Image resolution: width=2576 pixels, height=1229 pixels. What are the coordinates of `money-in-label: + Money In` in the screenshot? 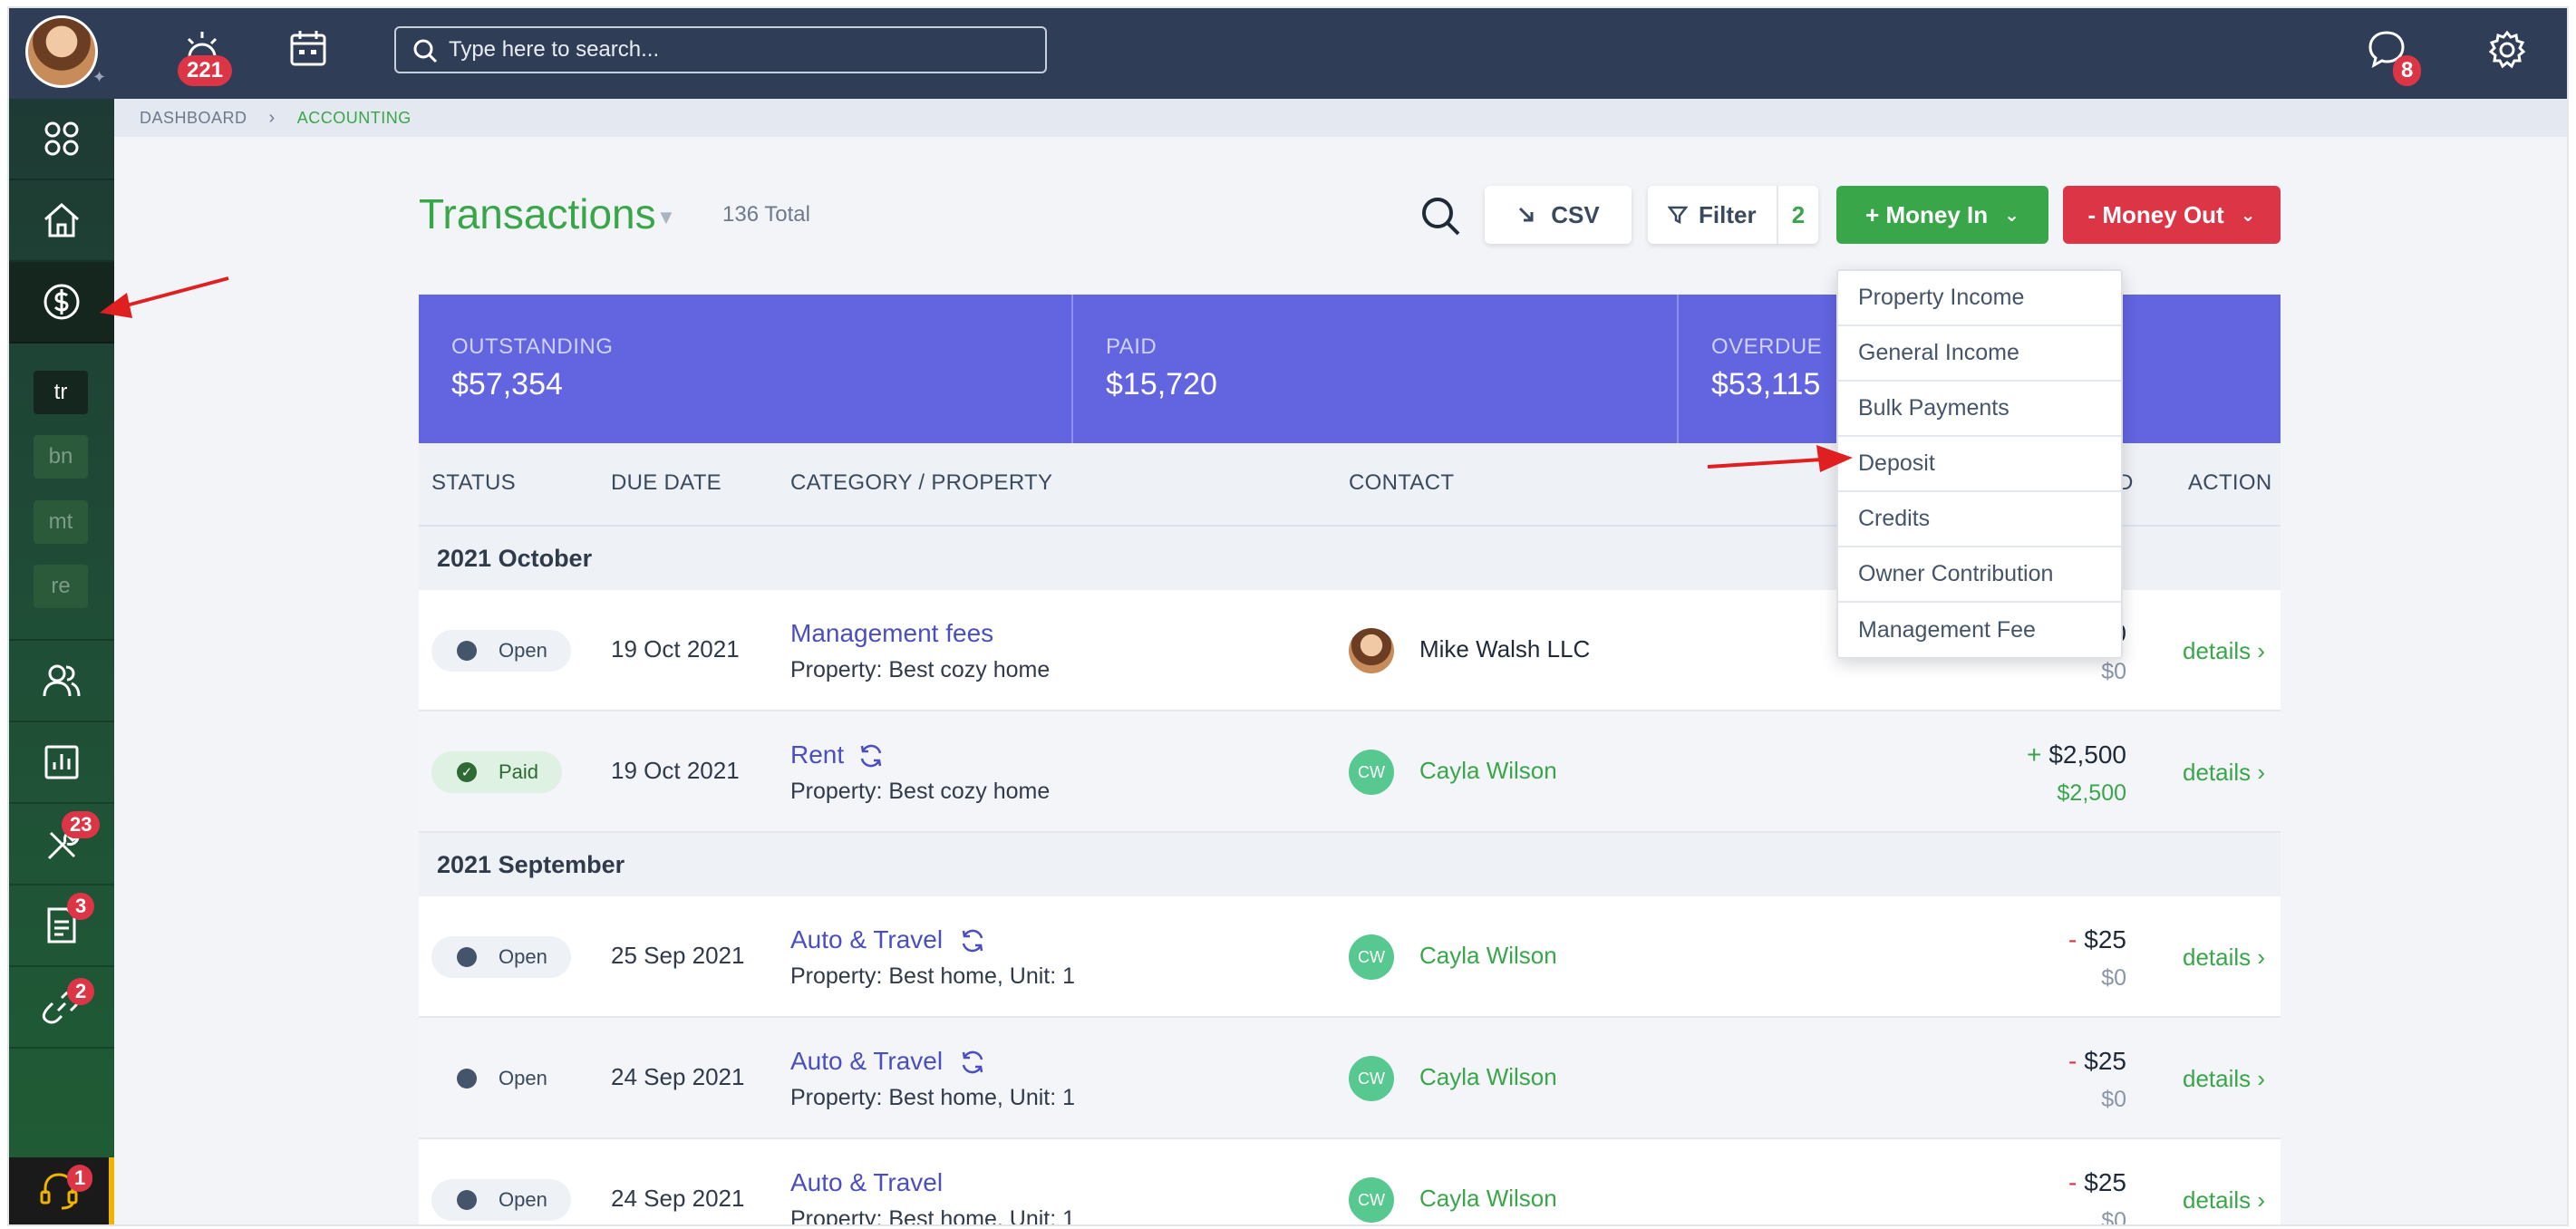 It's located at (1927, 214).